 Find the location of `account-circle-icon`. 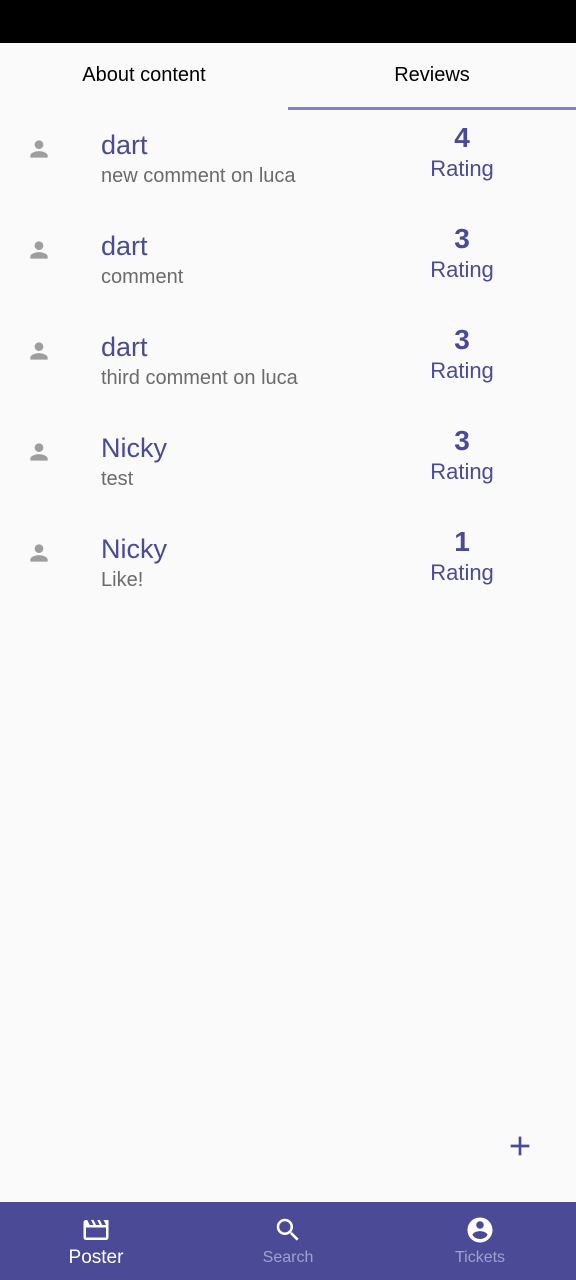

account-circle-icon is located at coordinates (480, 1230).